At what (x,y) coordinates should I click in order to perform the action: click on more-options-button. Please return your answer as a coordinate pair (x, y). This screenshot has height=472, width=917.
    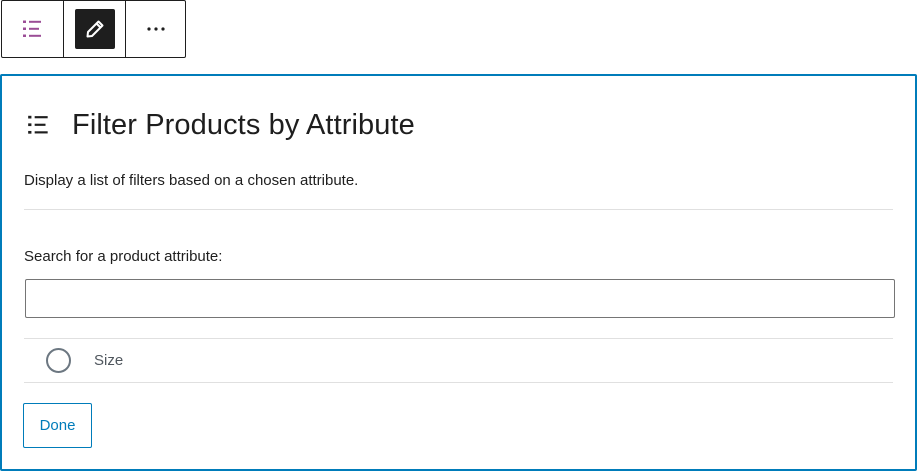
    Looking at the image, I should click on (155, 29).